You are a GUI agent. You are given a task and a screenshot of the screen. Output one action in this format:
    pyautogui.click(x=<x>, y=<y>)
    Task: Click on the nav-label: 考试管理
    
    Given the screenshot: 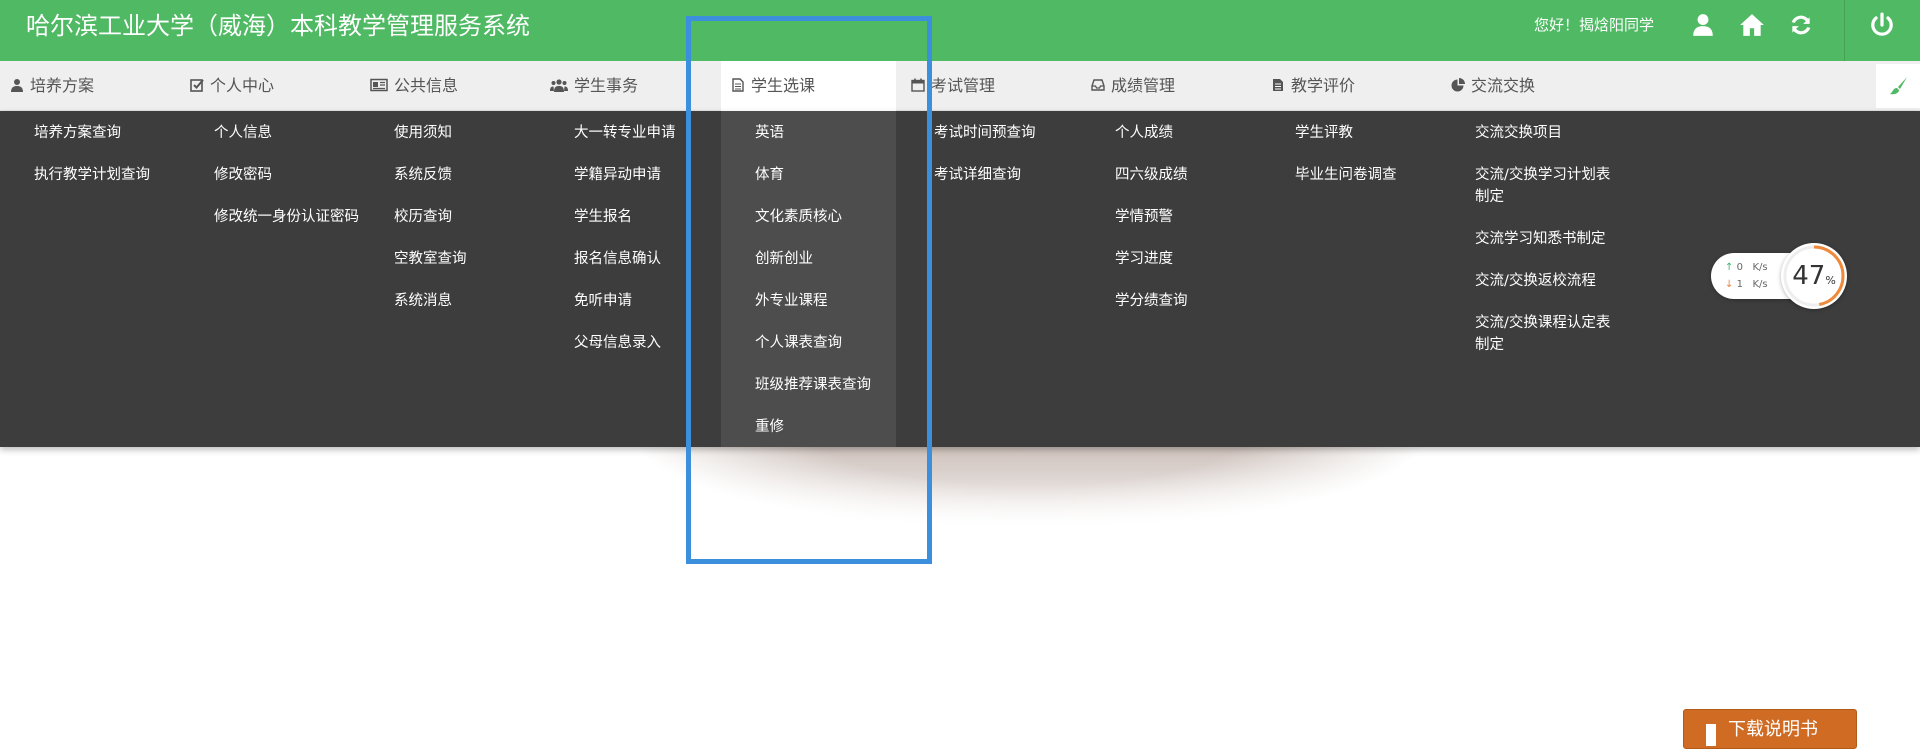 What is the action you would take?
    pyautogui.click(x=963, y=85)
    